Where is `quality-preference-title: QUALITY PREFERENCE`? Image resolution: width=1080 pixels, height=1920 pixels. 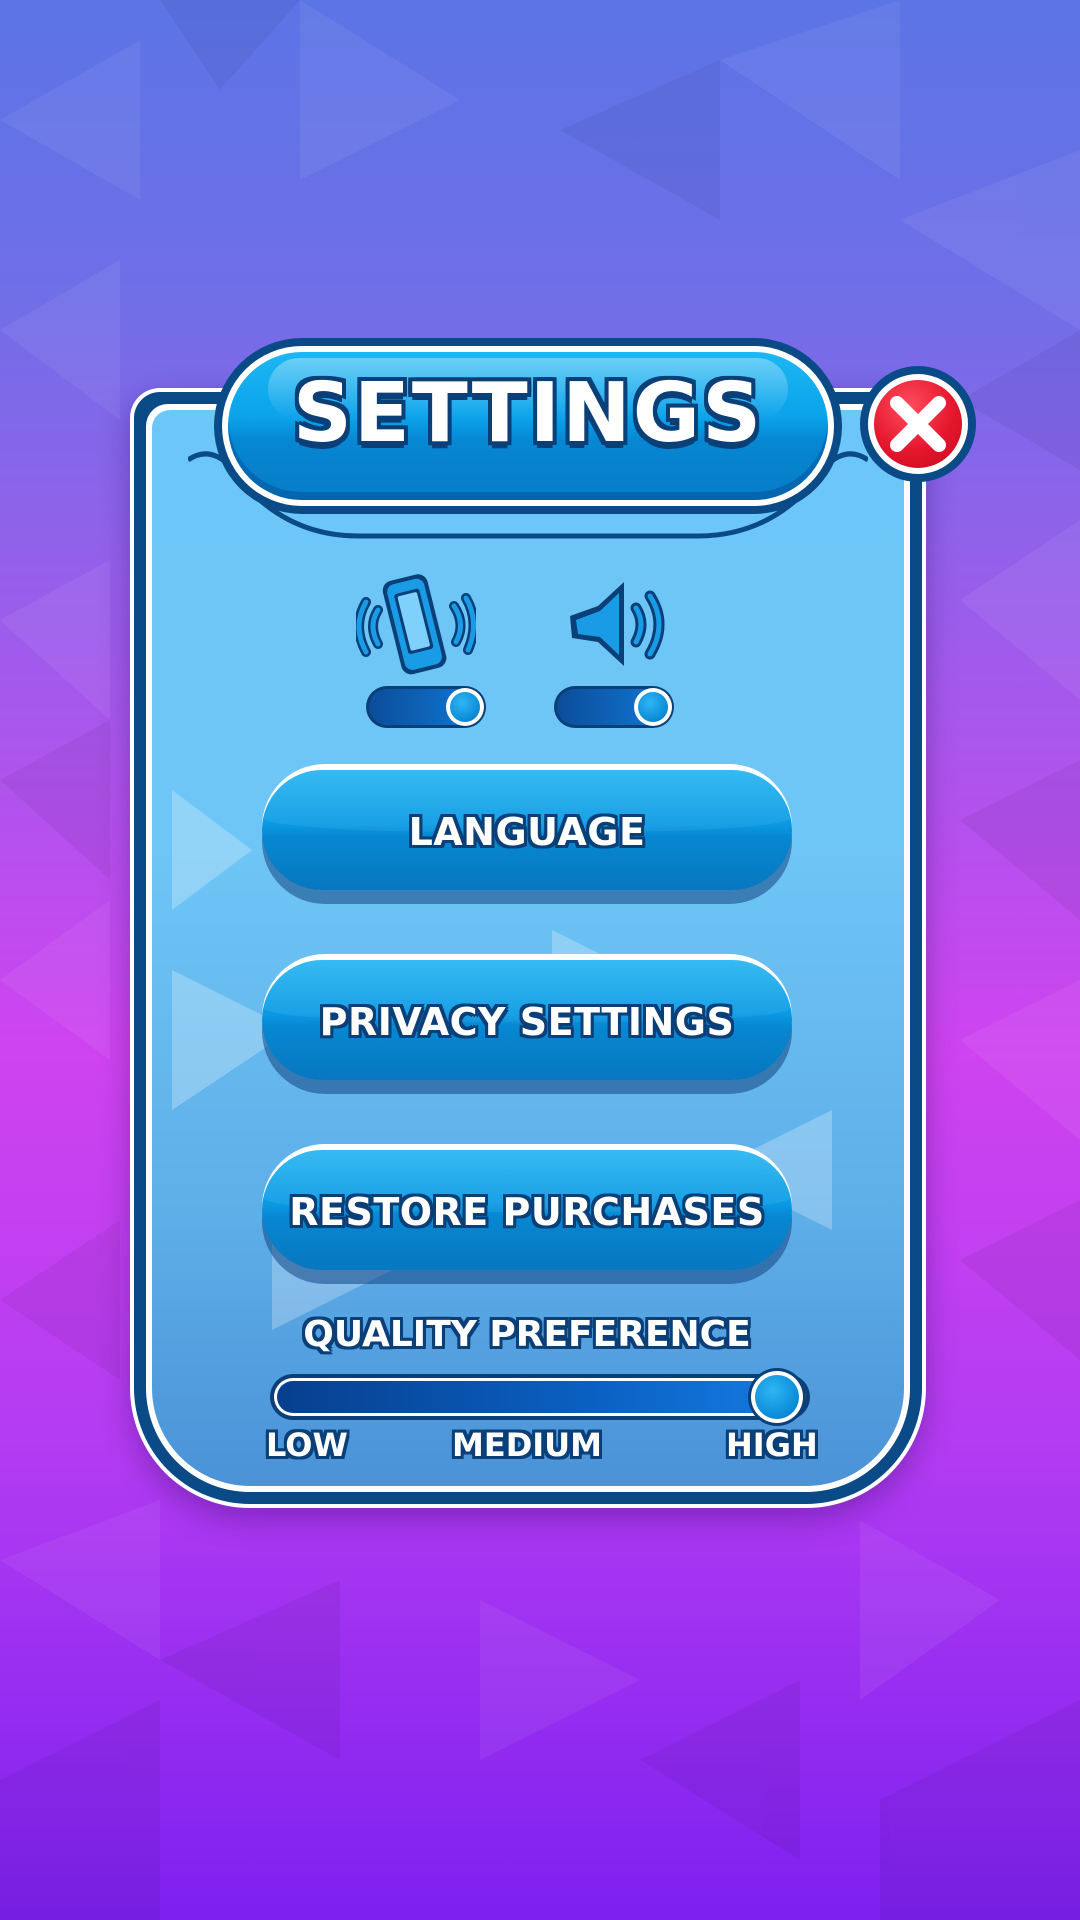 quality-preference-title: QUALITY PREFERENCE is located at coordinates (527, 1334).